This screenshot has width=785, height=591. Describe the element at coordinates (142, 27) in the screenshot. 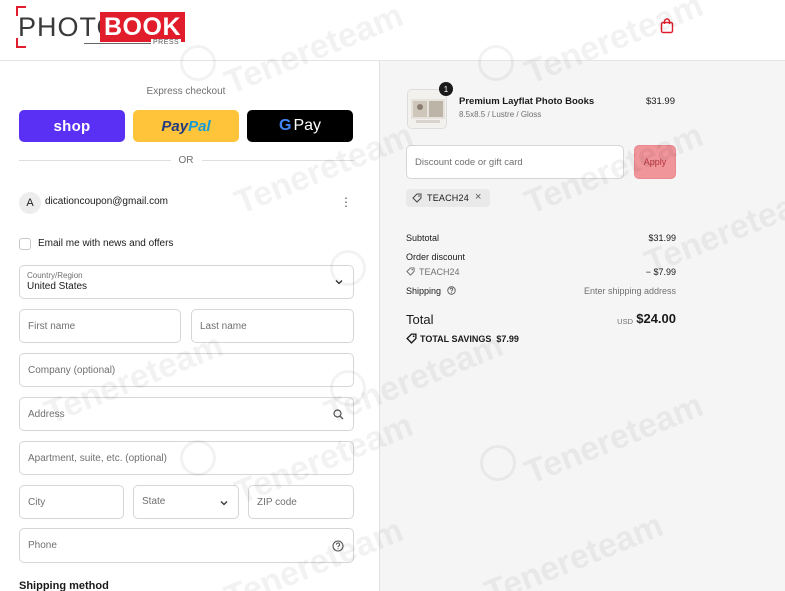

I see `logo-book-text: BOOK` at that location.